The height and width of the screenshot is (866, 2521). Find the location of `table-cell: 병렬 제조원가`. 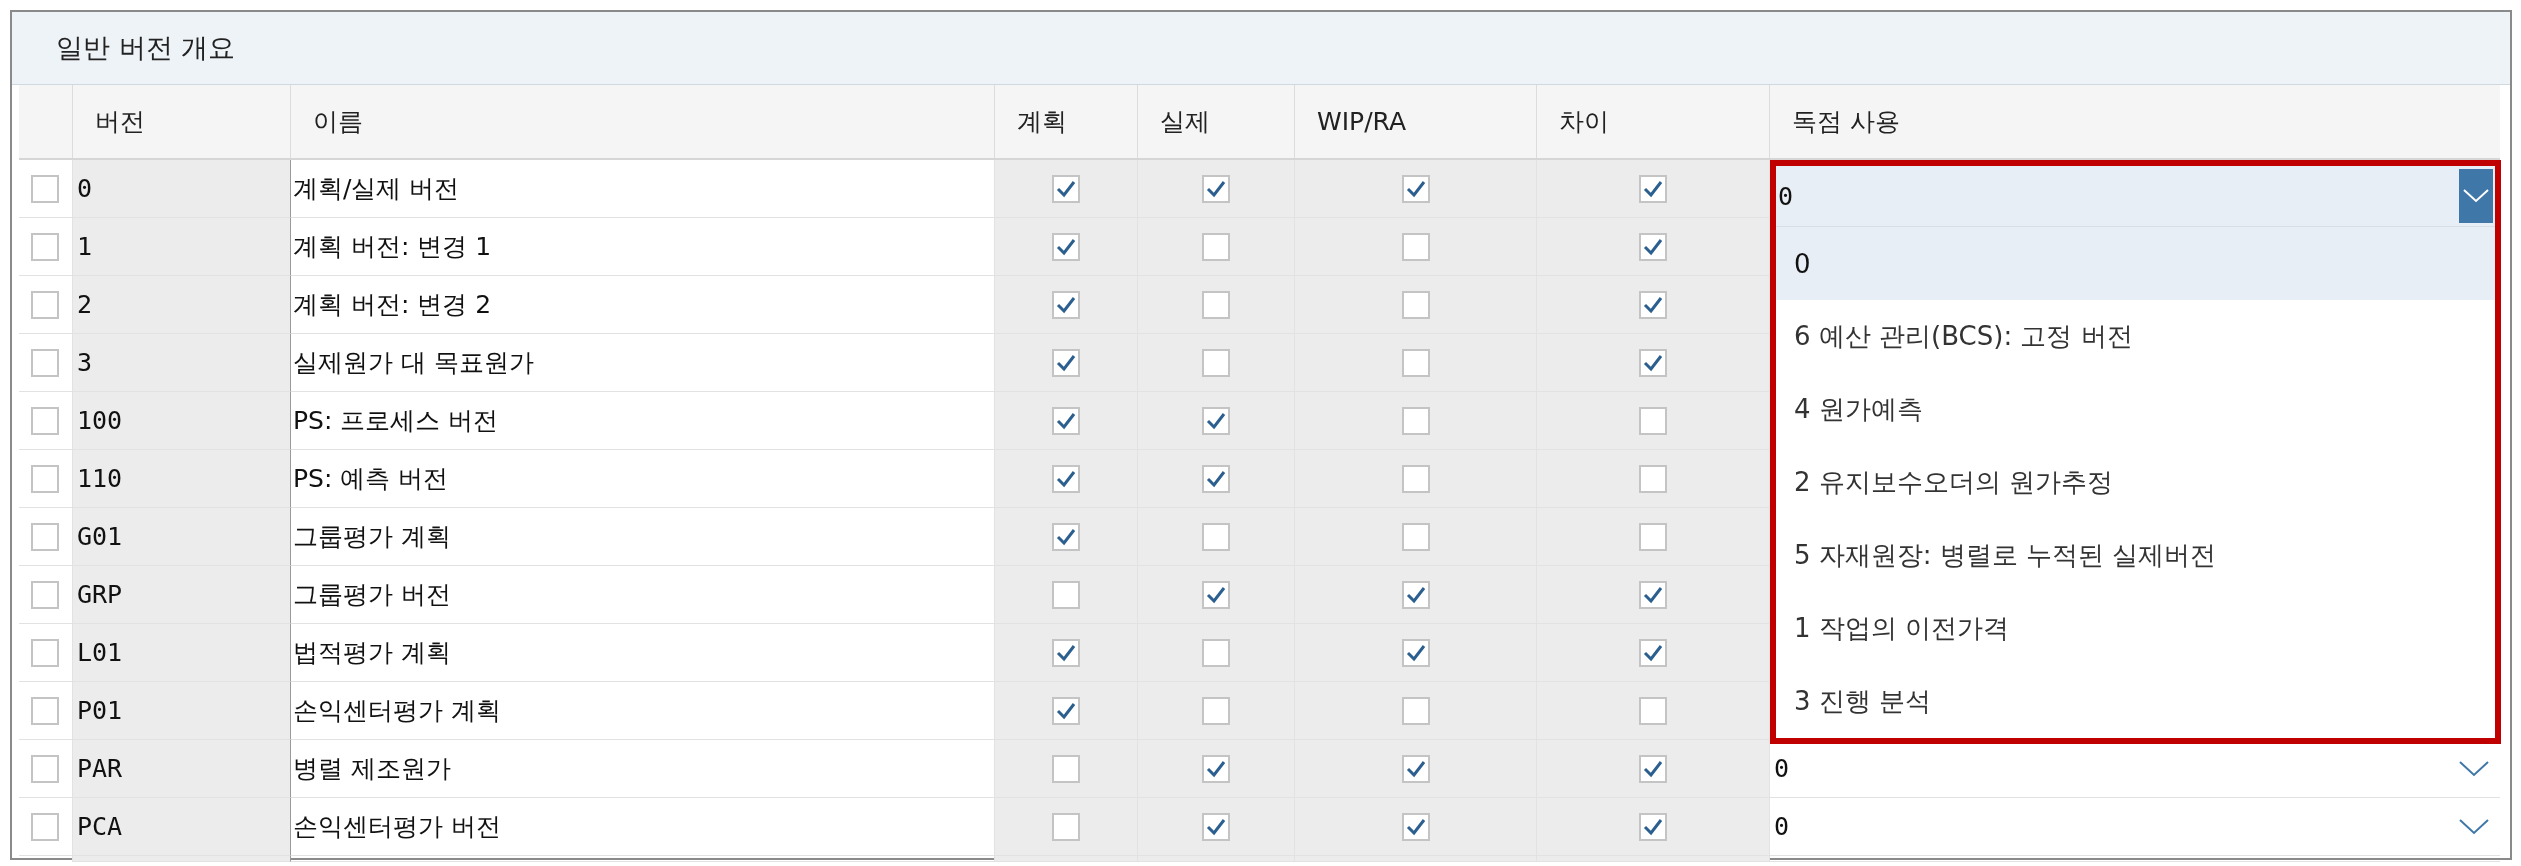

table-cell: 병렬 제조원가 is located at coordinates (642, 769).